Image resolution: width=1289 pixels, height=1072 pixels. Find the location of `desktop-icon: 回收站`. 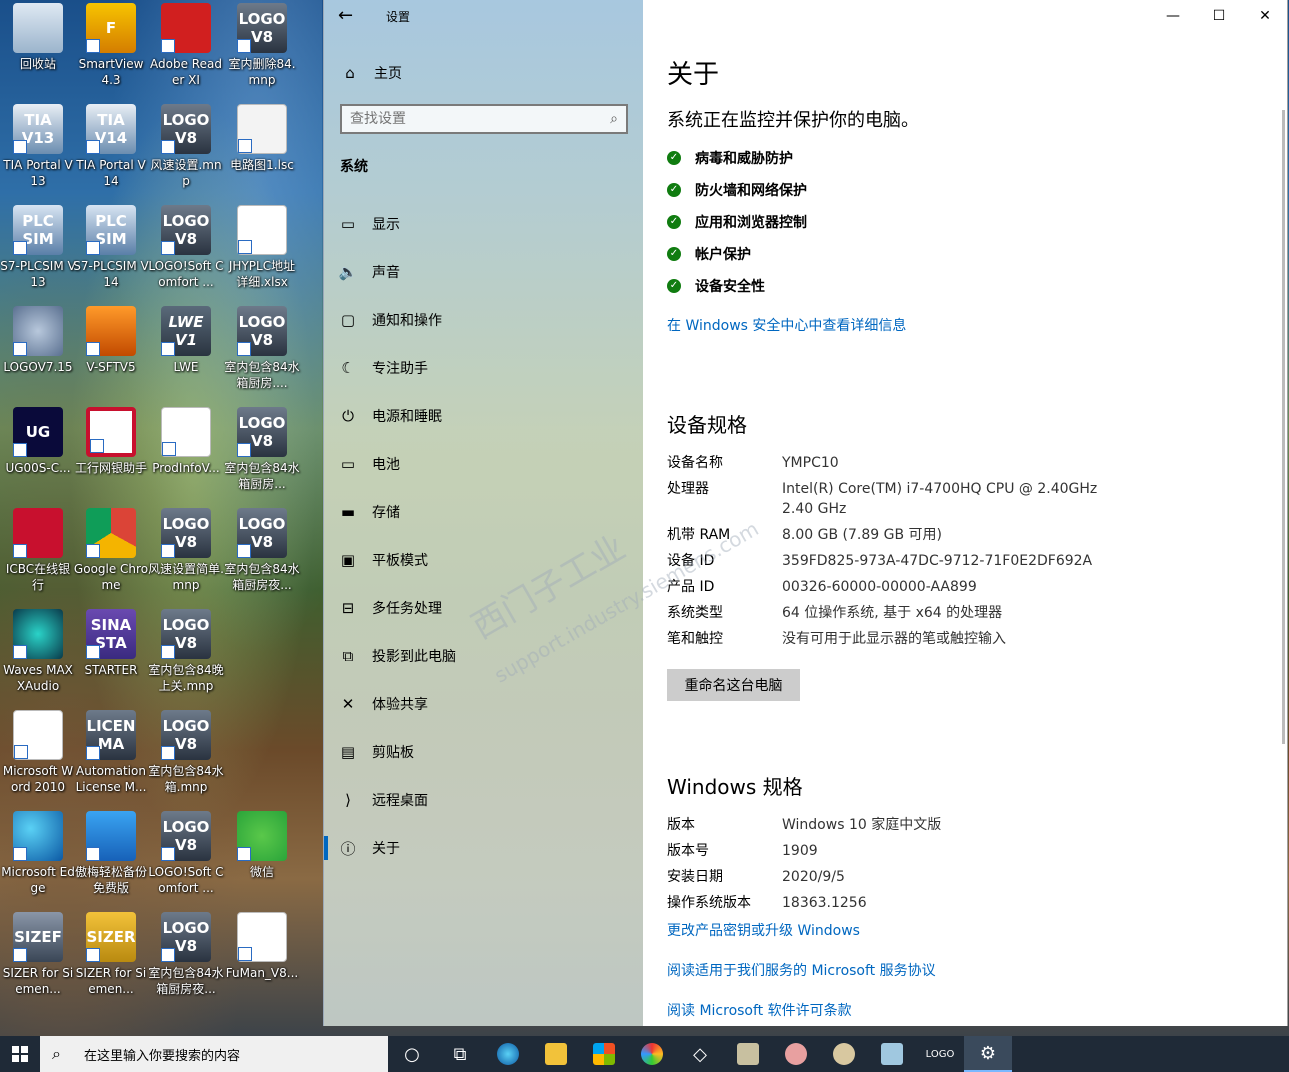

desktop-icon: 回收站 is located at coordinates (38, 50).